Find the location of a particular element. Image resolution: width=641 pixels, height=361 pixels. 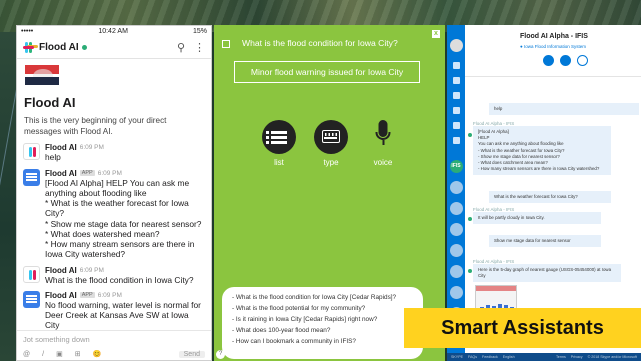

voice-mode-button: voice is located at coordinates (383, 143).